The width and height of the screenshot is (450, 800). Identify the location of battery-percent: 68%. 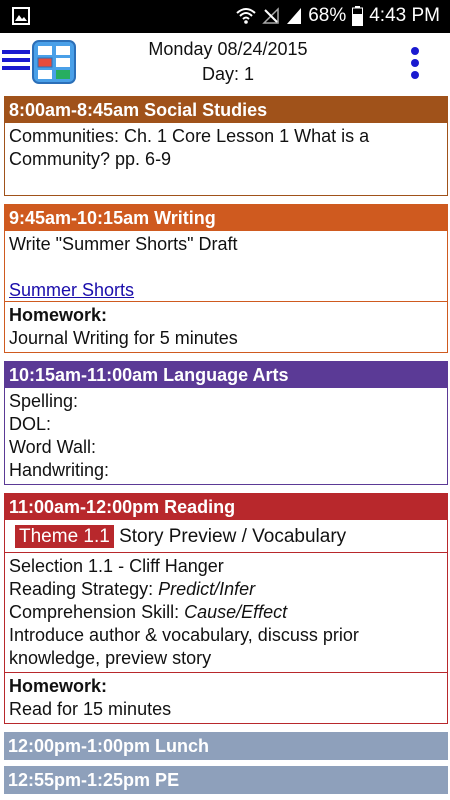
(327, 15).